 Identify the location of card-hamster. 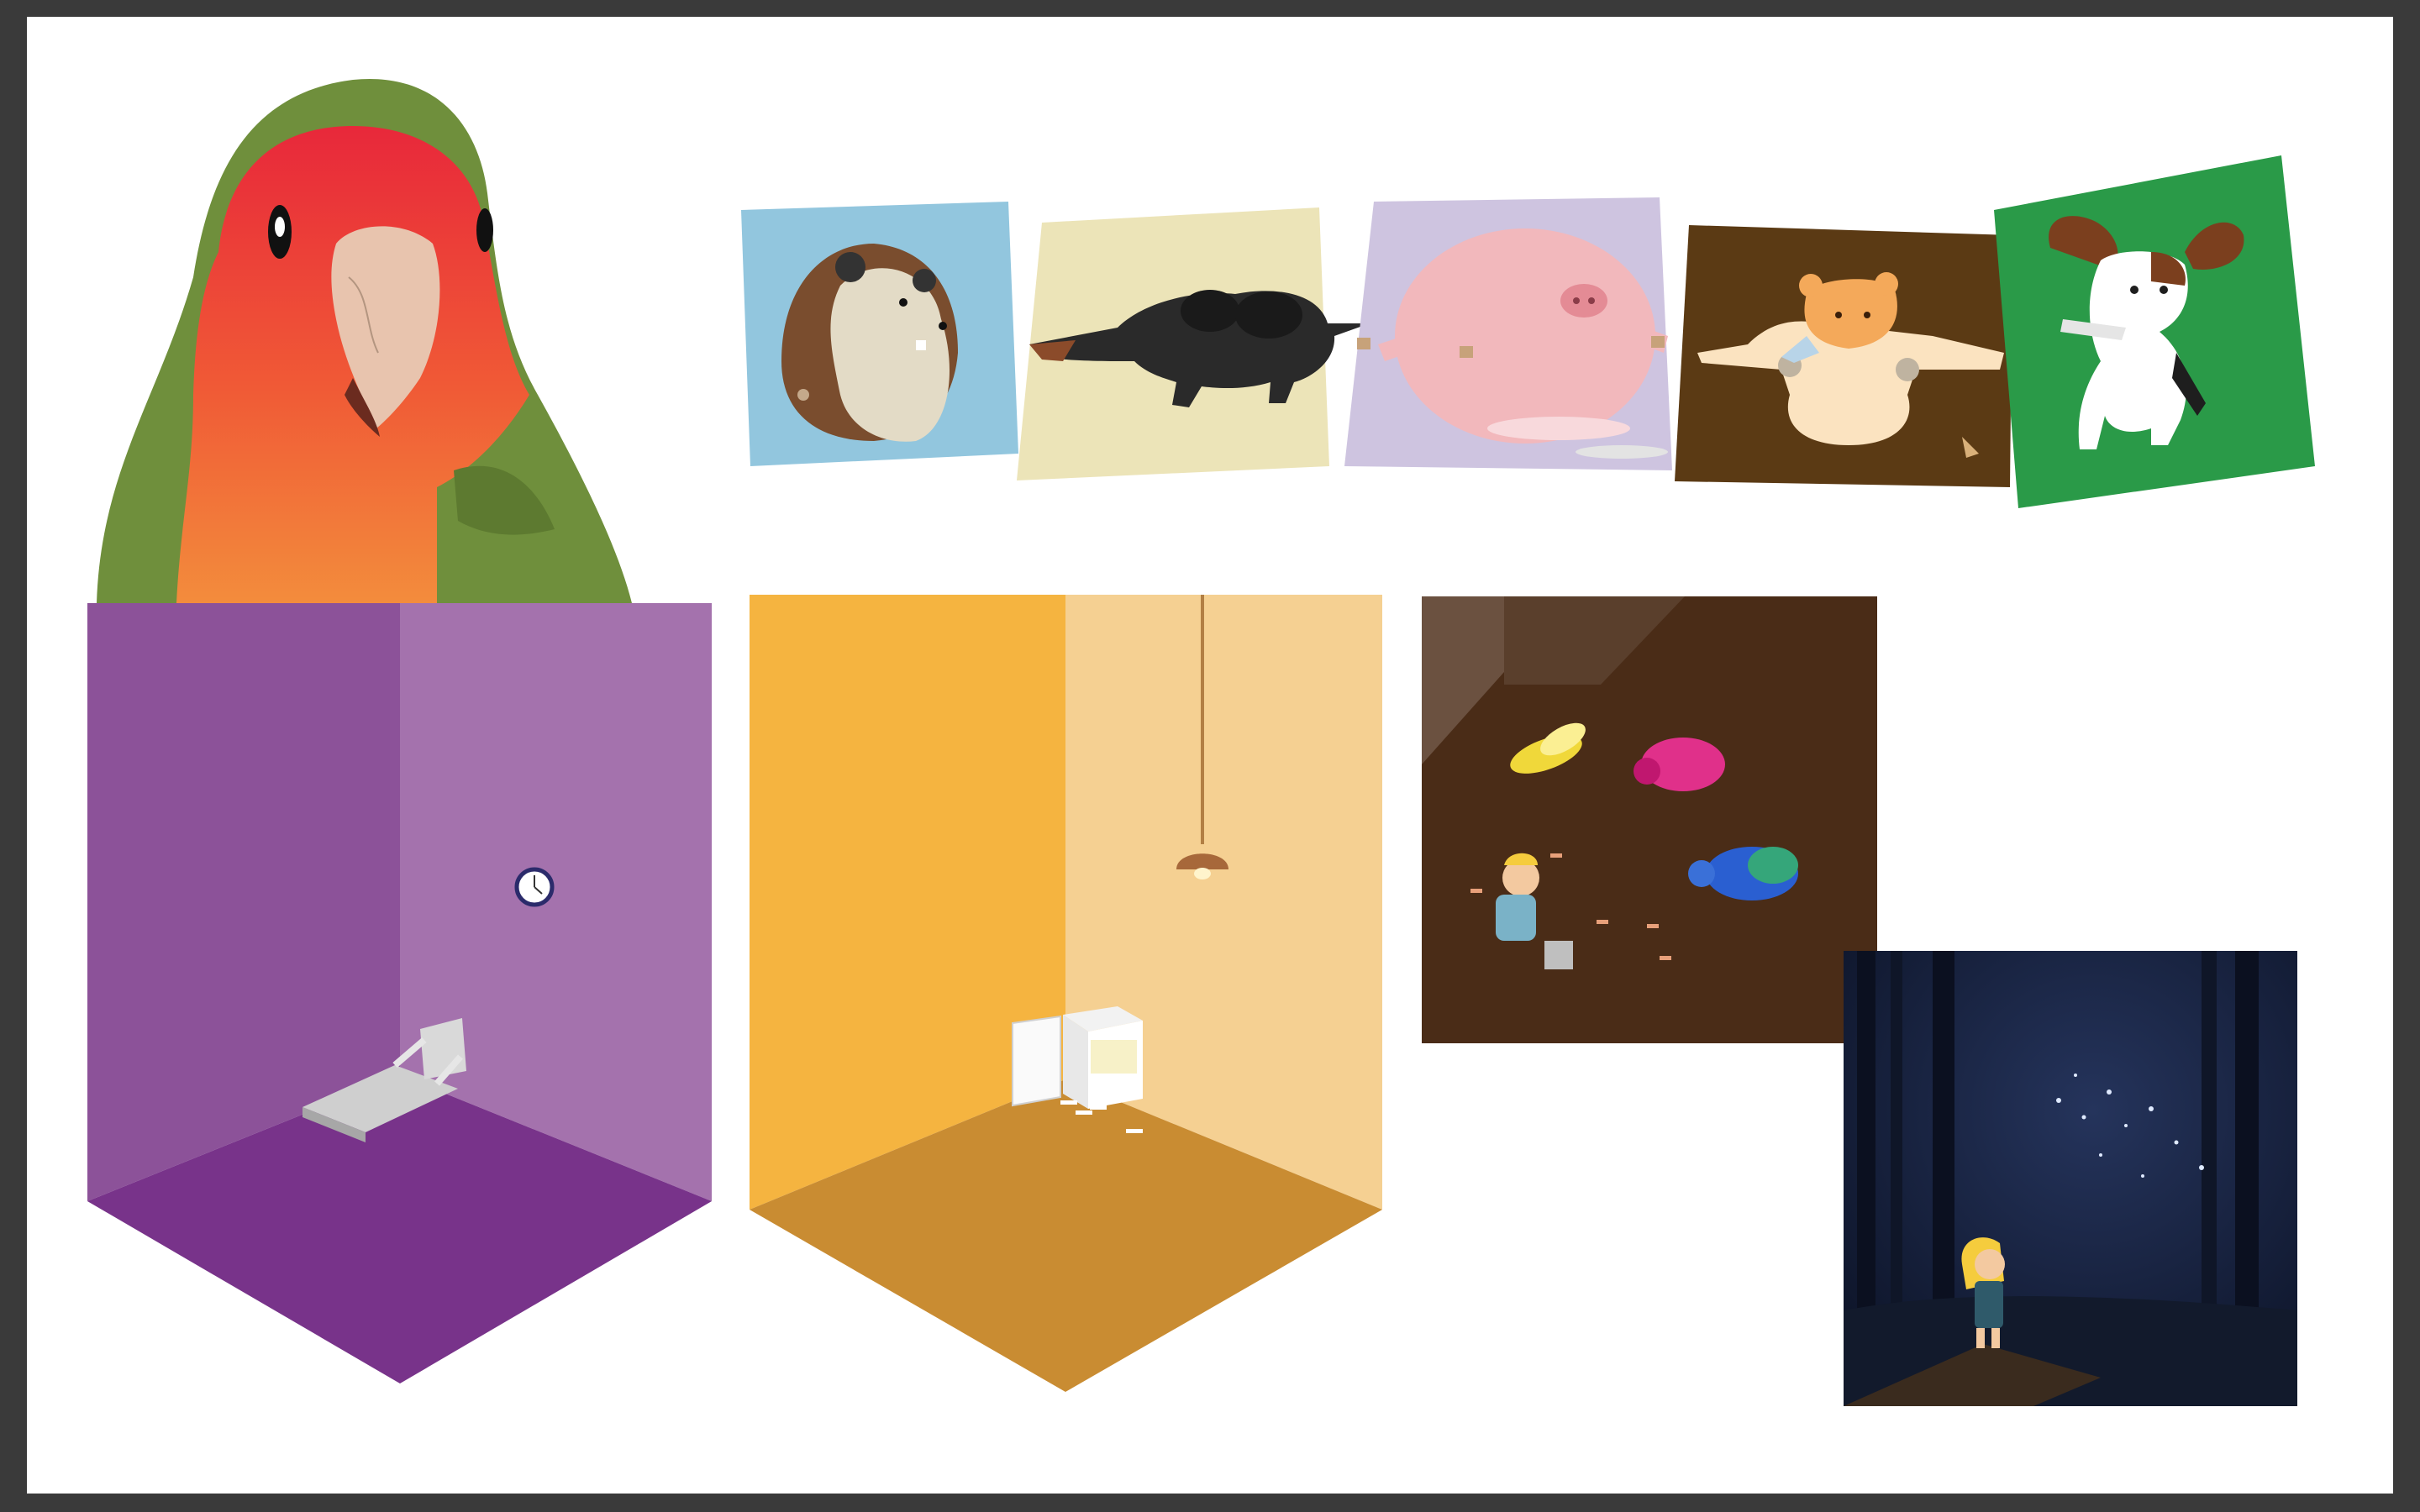
(1844, 356).